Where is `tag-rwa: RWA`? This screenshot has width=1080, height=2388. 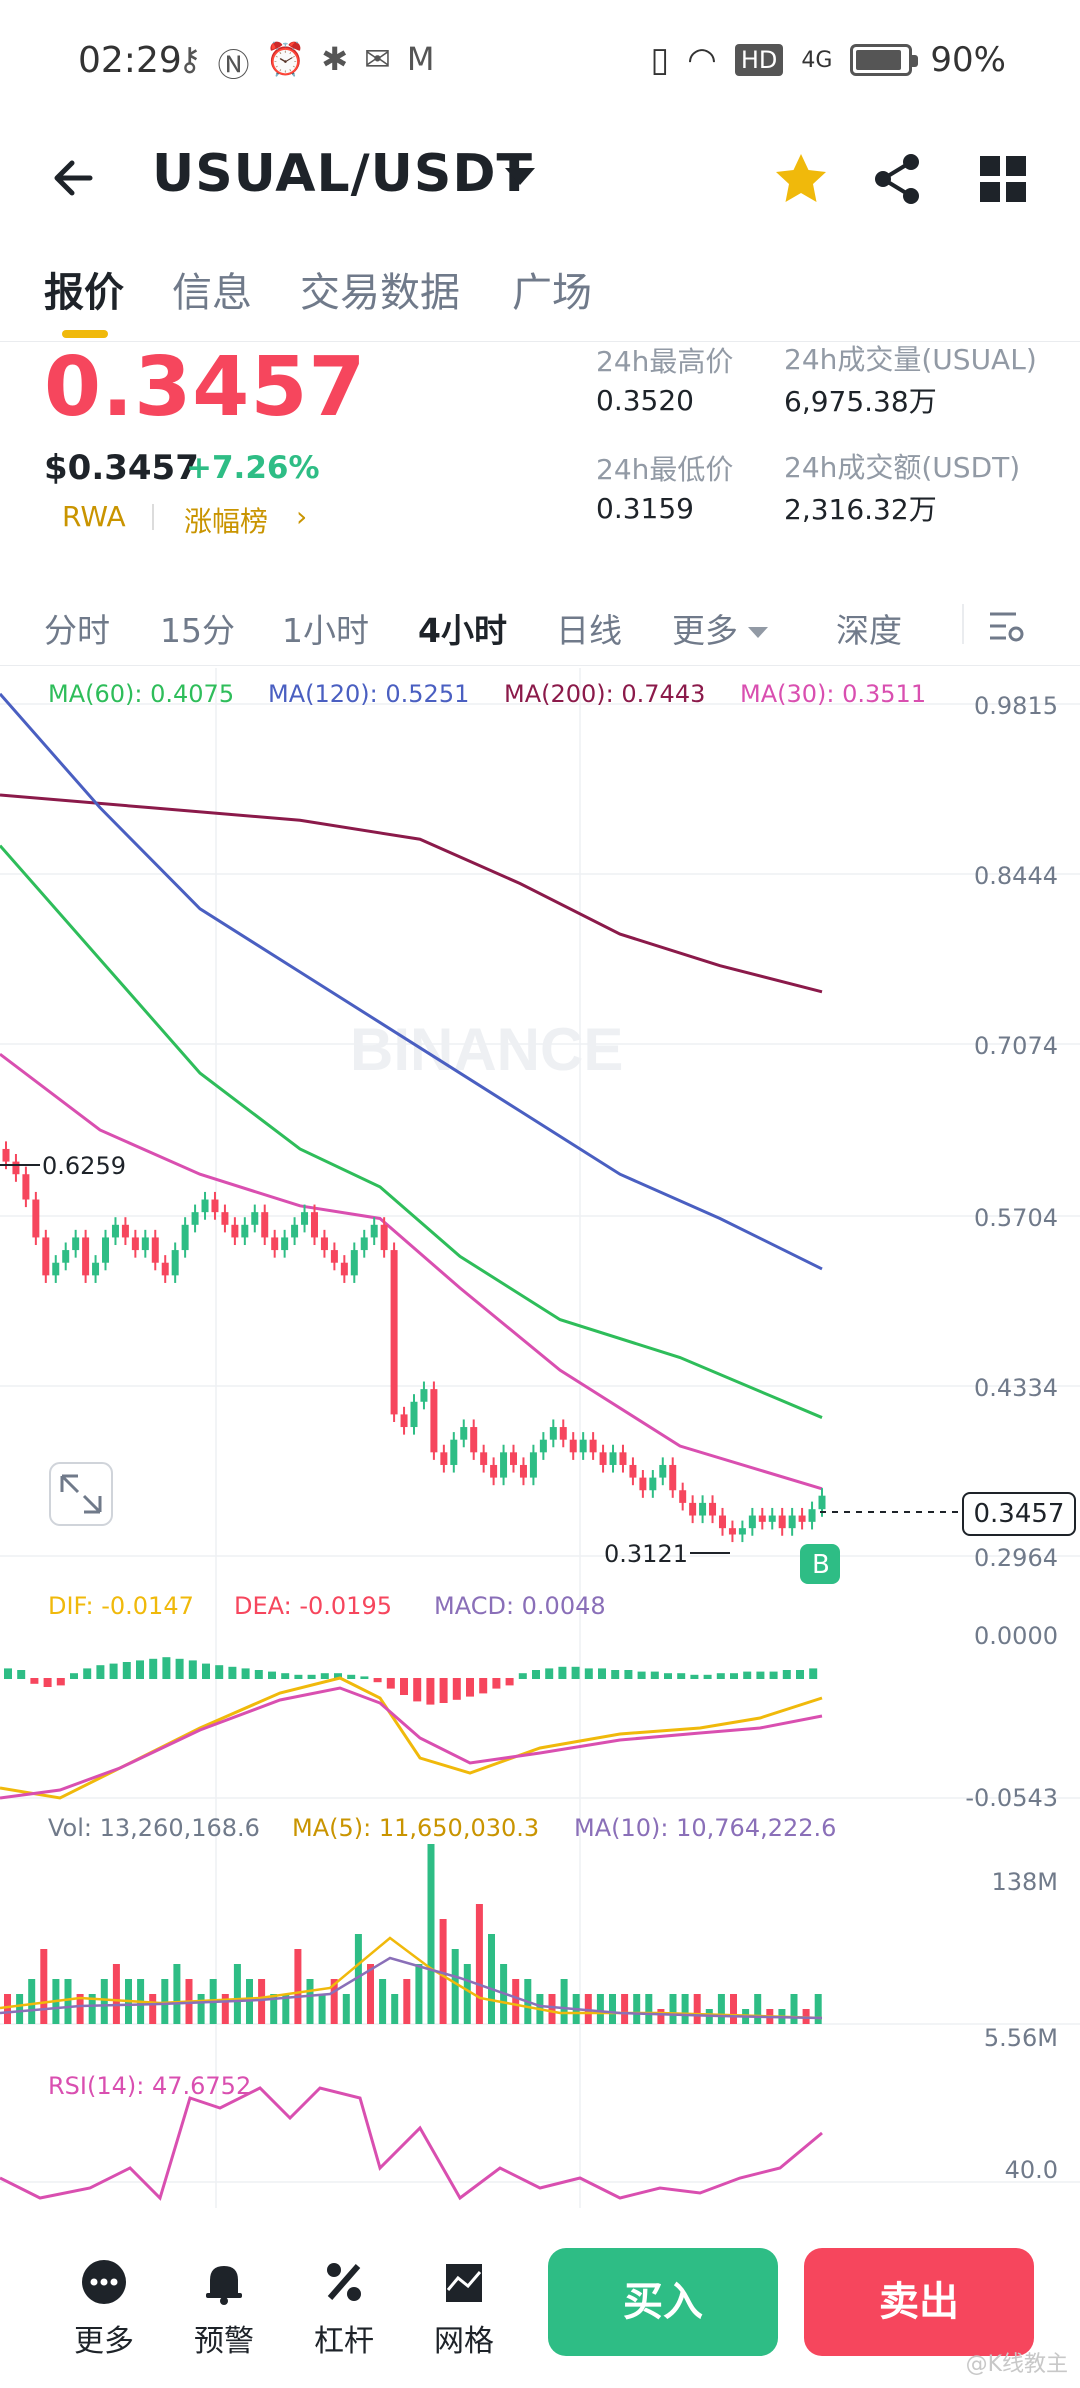 tag-rwa: RWA is located at coordinates (94, 516).